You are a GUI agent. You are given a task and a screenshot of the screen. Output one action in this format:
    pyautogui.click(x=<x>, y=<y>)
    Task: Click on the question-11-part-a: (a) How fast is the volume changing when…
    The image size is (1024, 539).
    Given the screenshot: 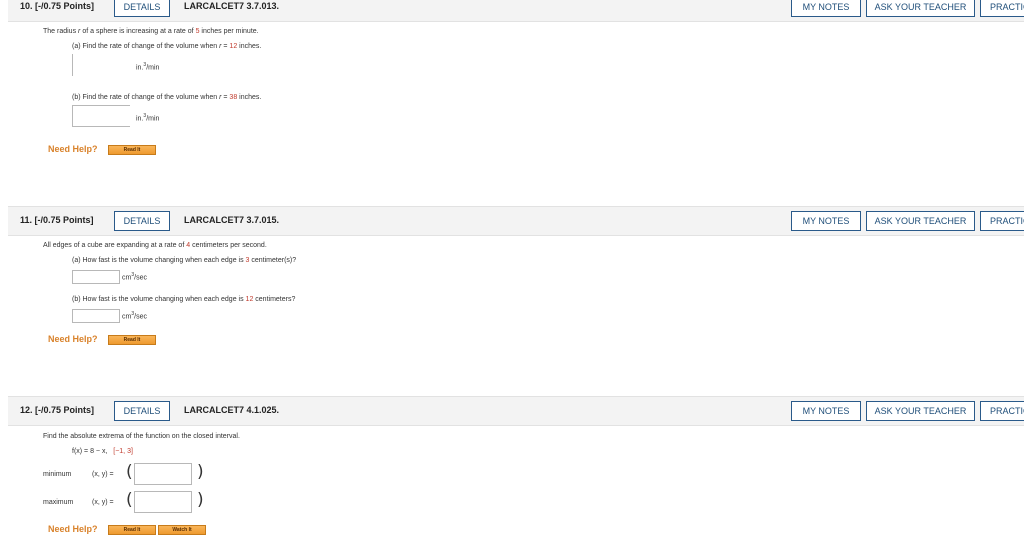 What is the action you would take?
    pyautogui.click(x=184, y=260)
    